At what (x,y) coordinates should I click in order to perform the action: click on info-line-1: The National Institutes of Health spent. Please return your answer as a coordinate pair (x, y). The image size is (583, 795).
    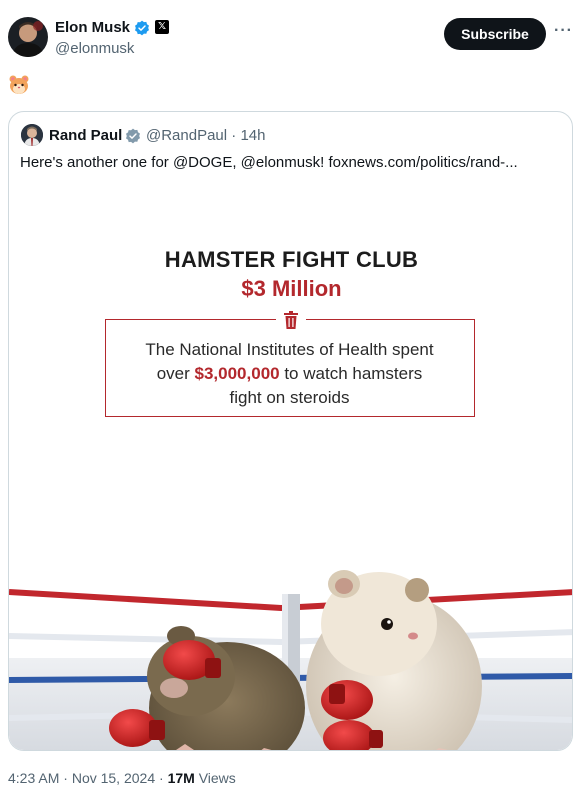
    Looking at the image, I should click on (289, 349).